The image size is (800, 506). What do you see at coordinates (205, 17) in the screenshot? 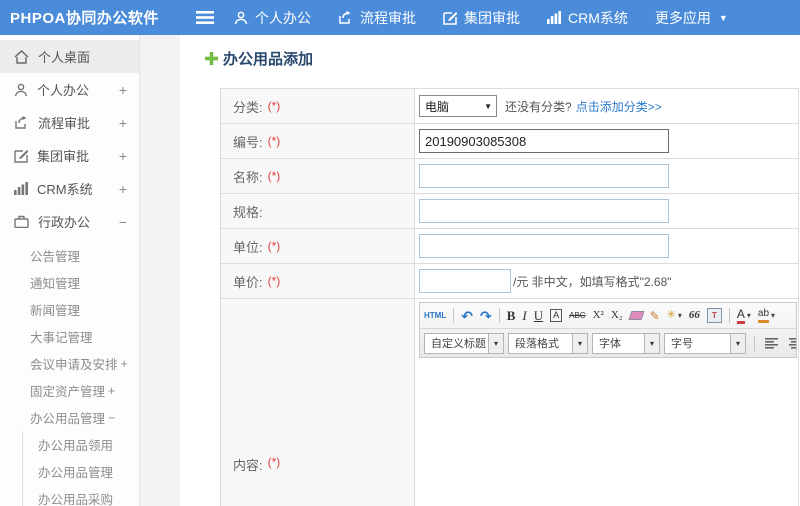
I see `hamburger-menu-icon` at bounding box center [205, 17].